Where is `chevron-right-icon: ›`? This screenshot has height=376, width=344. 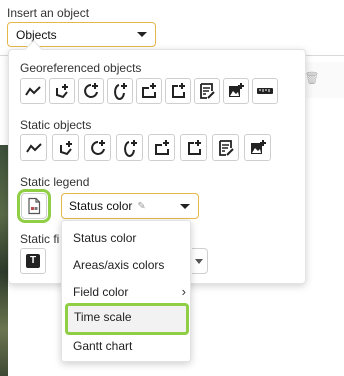
chevron-right-icon: › is located at coordinates (183, 291).